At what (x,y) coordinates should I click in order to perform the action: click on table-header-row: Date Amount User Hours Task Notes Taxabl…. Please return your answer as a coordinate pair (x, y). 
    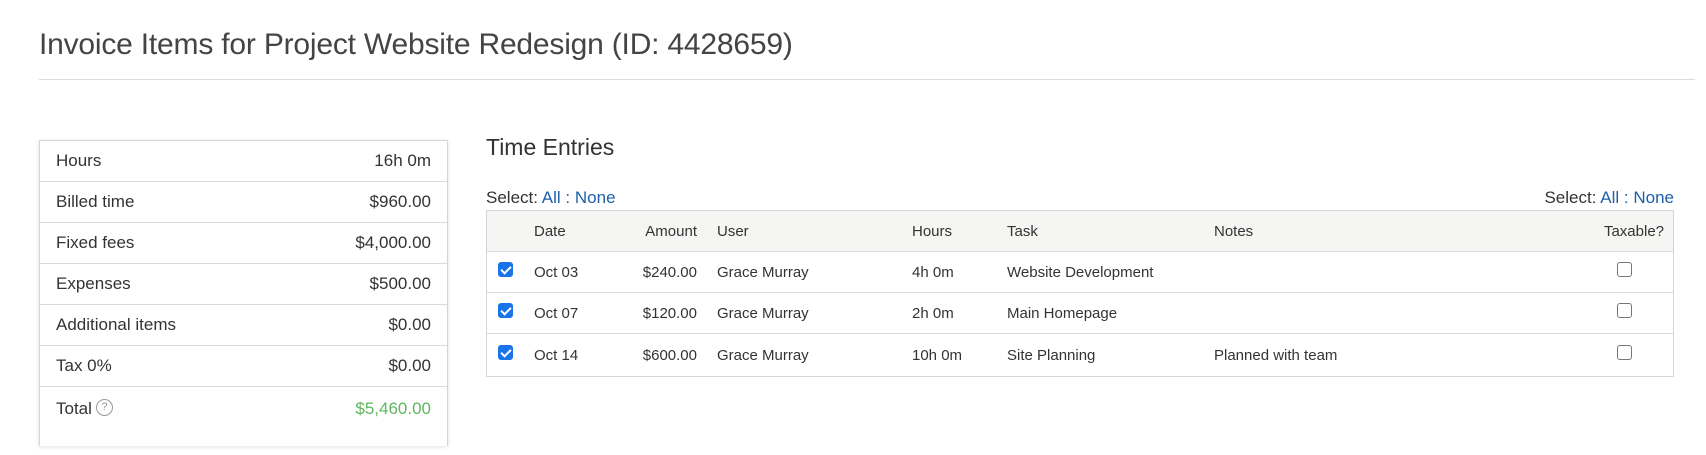
    Looking at the image, I should click on (1080, 231).